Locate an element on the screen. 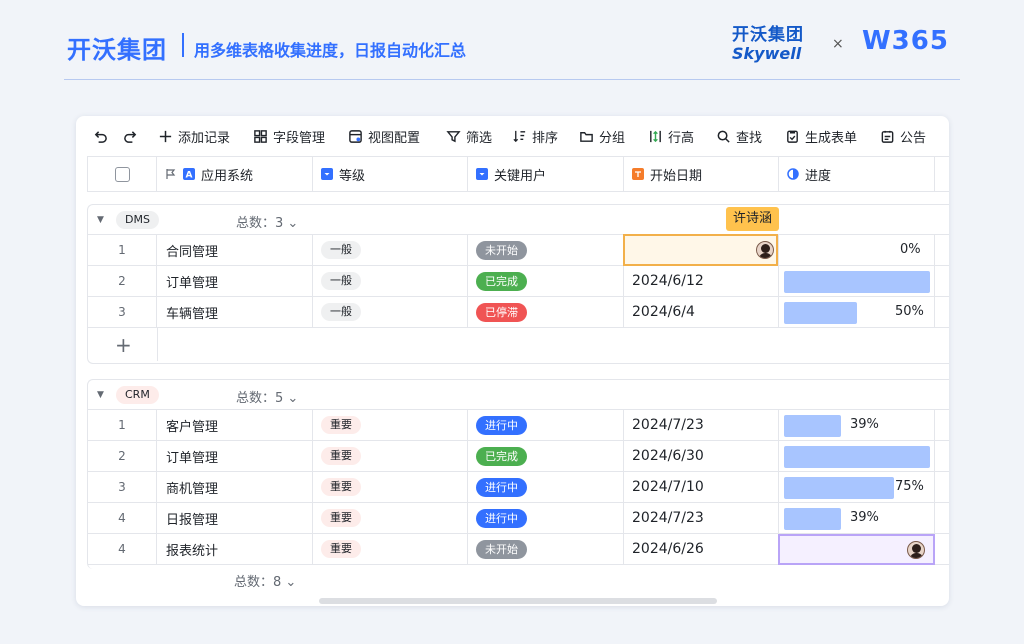 The height and width of the screenshot is (644, 1024). field-manage-label: 字段管理 is located at coordinates (299, 138).